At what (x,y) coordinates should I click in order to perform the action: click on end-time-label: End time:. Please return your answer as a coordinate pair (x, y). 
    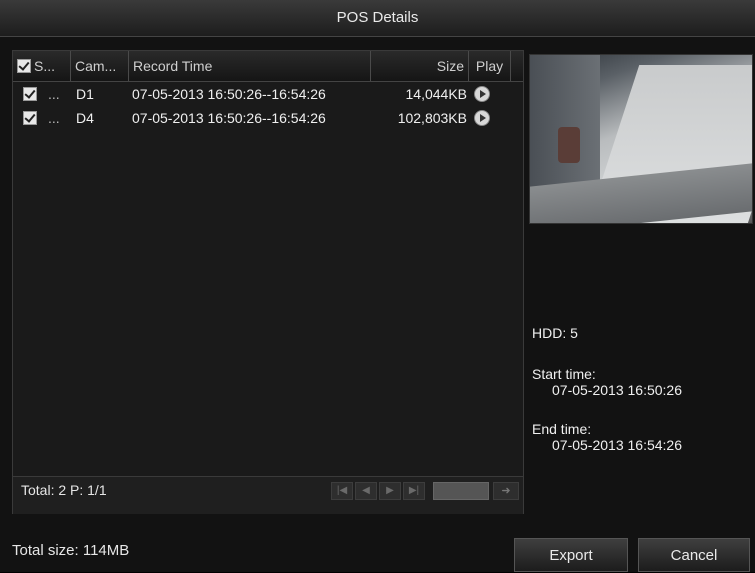
    Looking at the image, I should click on (562, 429).